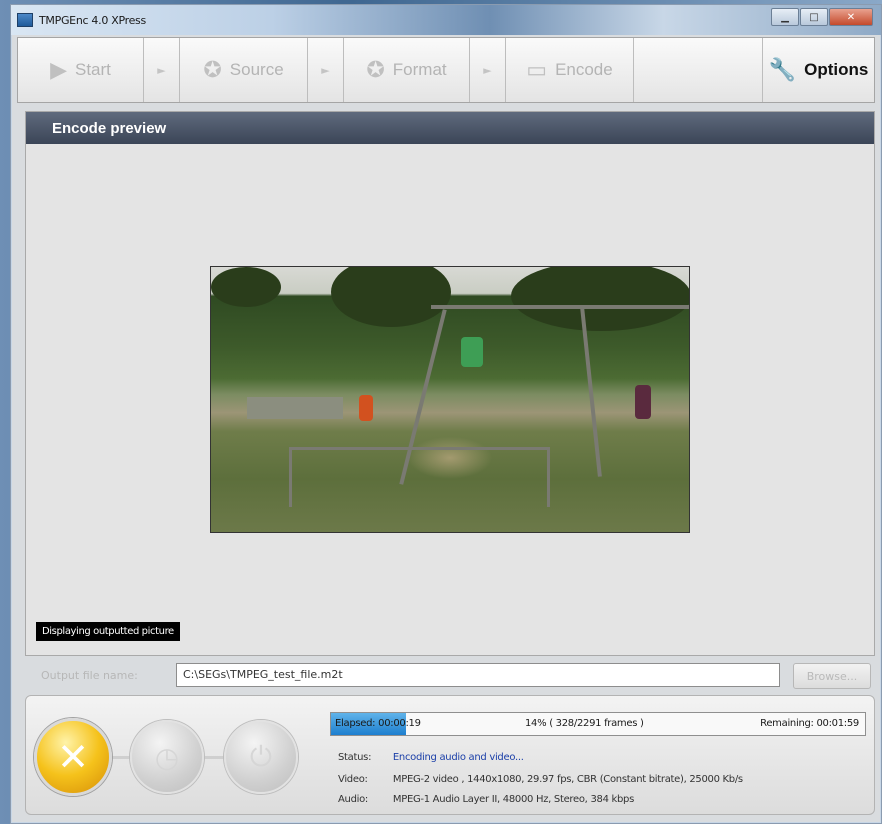  Describe the element at coordinates (446, 20) in the screenshot. I see `title-bar: TMPGEnc 4.0 XPress ▁ □ ✕` at that location.